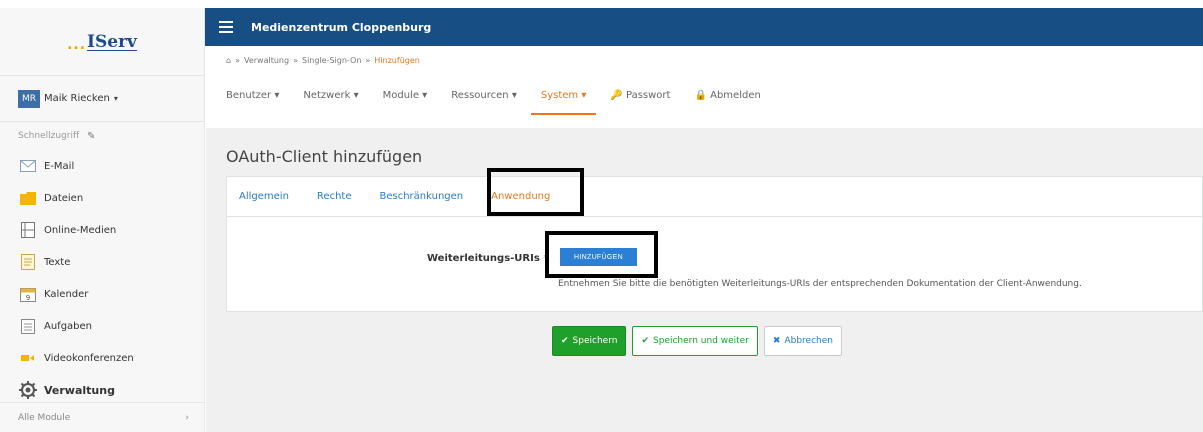  What do you see at coordinates (808, 341) in the screenshot?
I see `cancel-label: Abbrechen` at bounding box center [808, 341].